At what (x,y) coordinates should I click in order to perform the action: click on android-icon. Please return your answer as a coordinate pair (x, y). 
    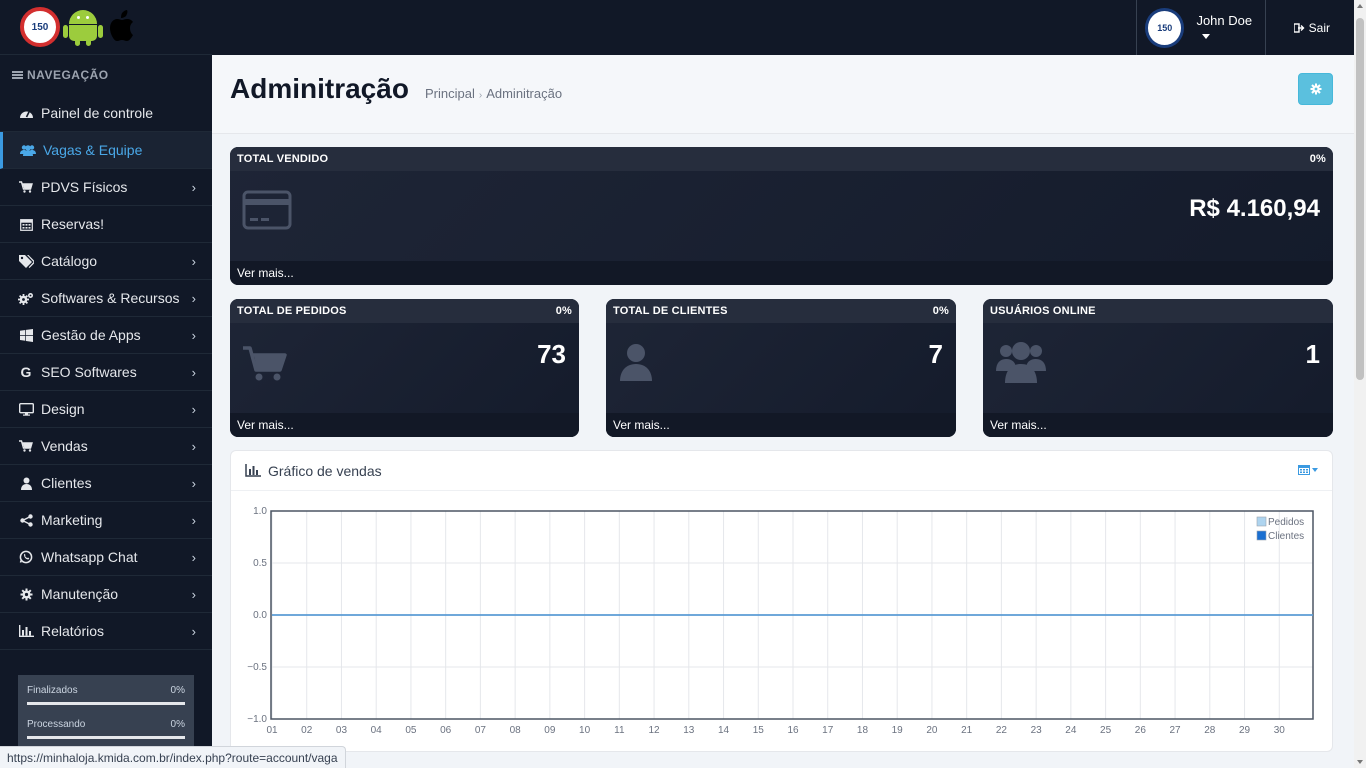
    Looking at the image, I should click on (83, 27).